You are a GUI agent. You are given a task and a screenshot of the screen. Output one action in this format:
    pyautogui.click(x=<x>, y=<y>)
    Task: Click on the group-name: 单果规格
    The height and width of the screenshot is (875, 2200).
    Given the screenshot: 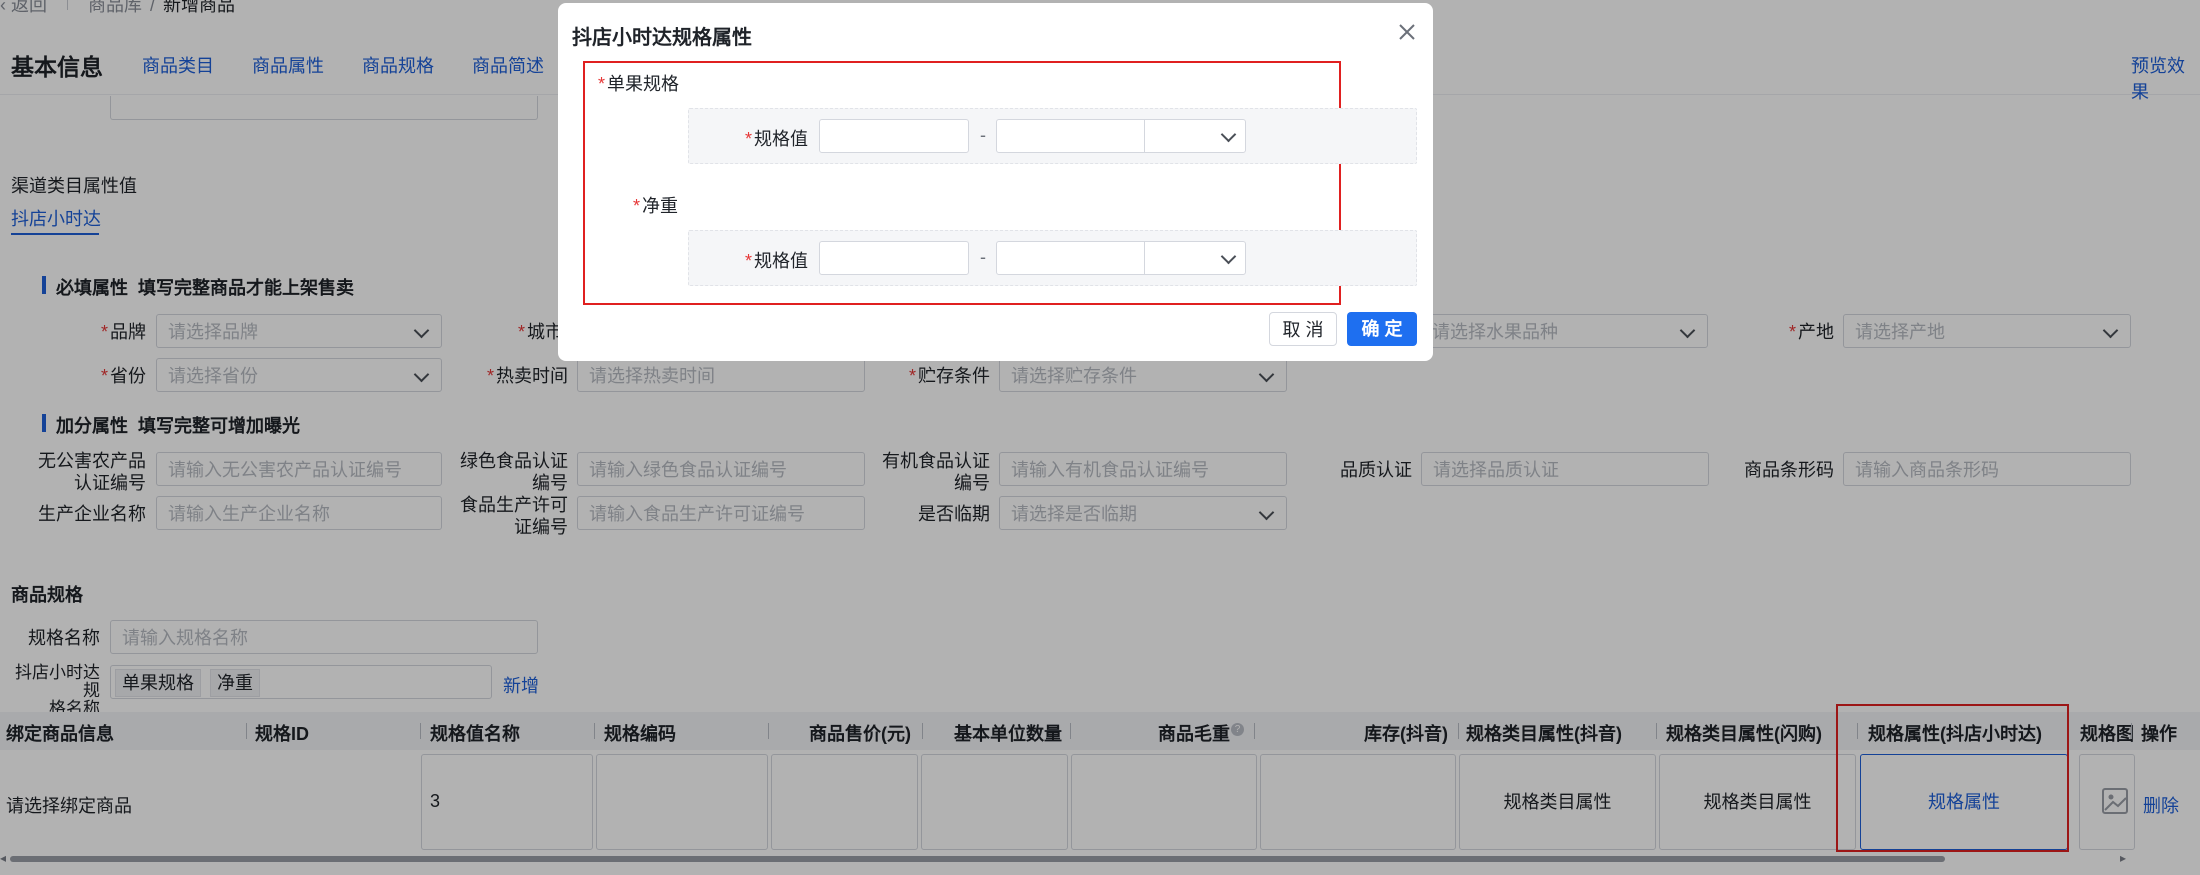 What is the action you would take?
    pyautogui.click(x=643, y=84)
    